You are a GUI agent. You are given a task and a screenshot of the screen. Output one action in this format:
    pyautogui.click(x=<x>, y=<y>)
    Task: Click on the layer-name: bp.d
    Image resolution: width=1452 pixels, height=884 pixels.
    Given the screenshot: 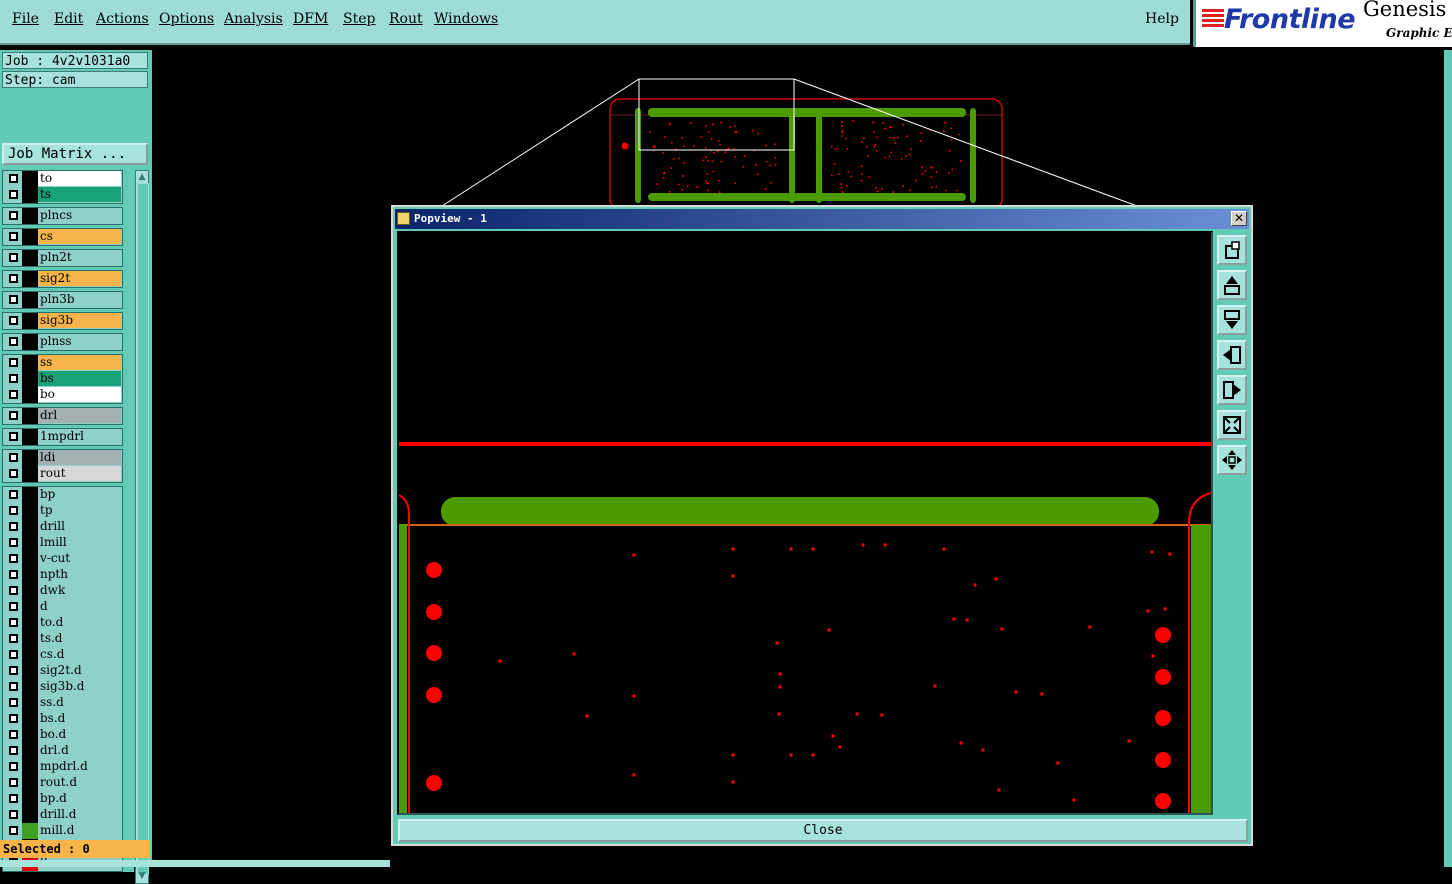 What is the action you would take?
    pyautogui.click(x=79, y=798)
    